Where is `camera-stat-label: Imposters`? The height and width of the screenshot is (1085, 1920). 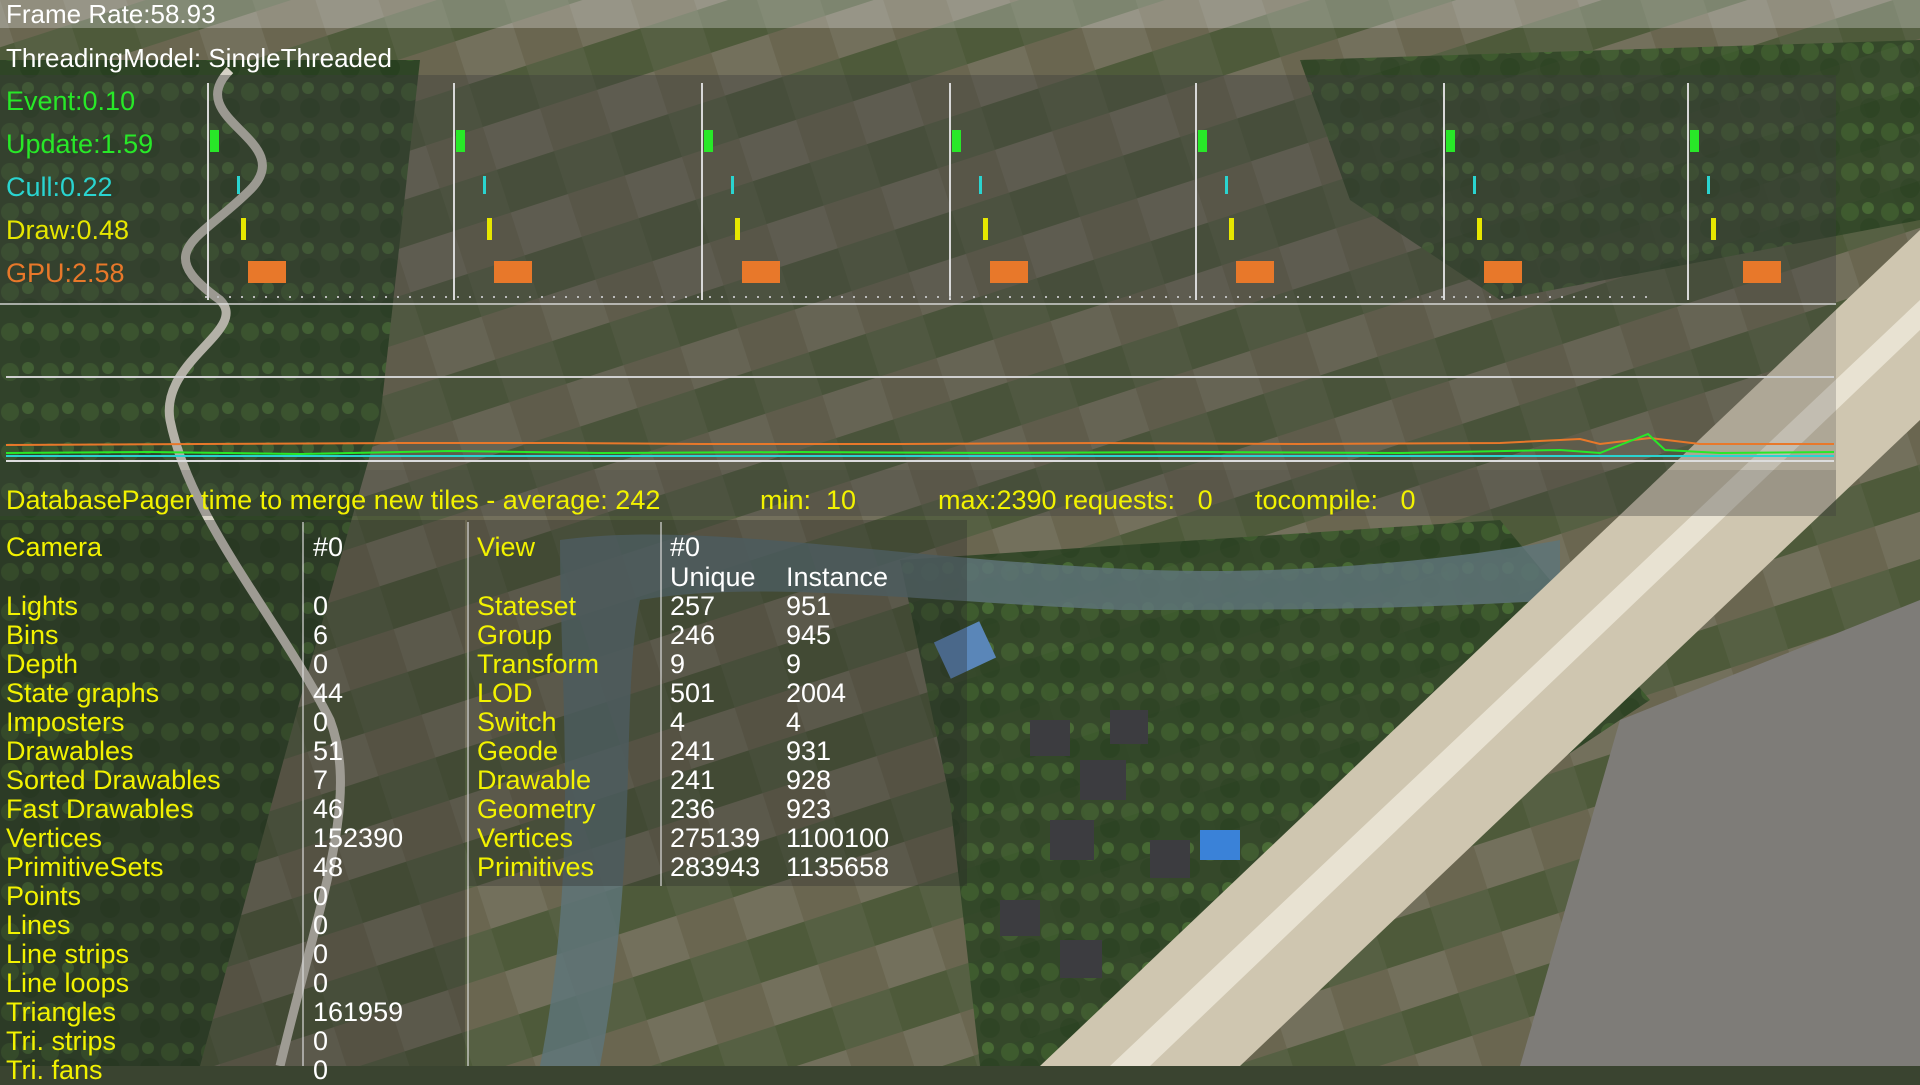
camera-stat-label: Imposters is located at coordinates (65, 722).